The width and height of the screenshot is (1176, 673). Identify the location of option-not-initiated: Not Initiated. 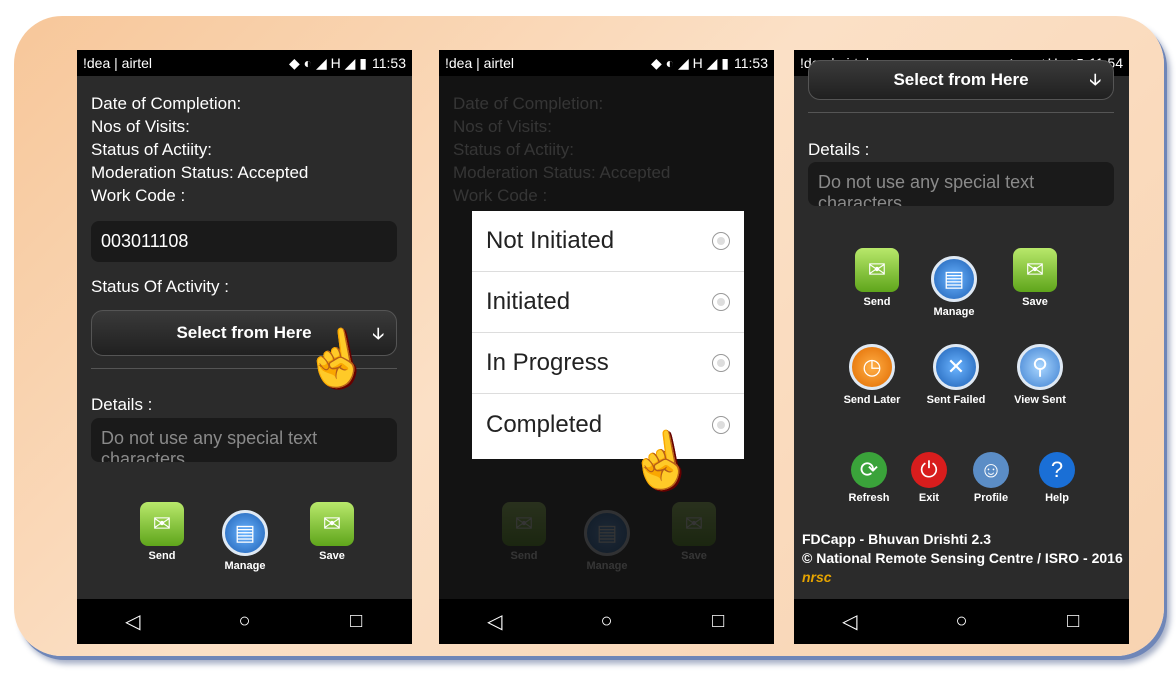
(608, 241).